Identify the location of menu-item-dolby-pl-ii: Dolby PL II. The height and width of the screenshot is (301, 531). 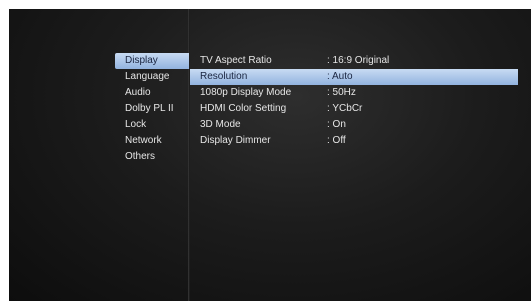
(152, 109).